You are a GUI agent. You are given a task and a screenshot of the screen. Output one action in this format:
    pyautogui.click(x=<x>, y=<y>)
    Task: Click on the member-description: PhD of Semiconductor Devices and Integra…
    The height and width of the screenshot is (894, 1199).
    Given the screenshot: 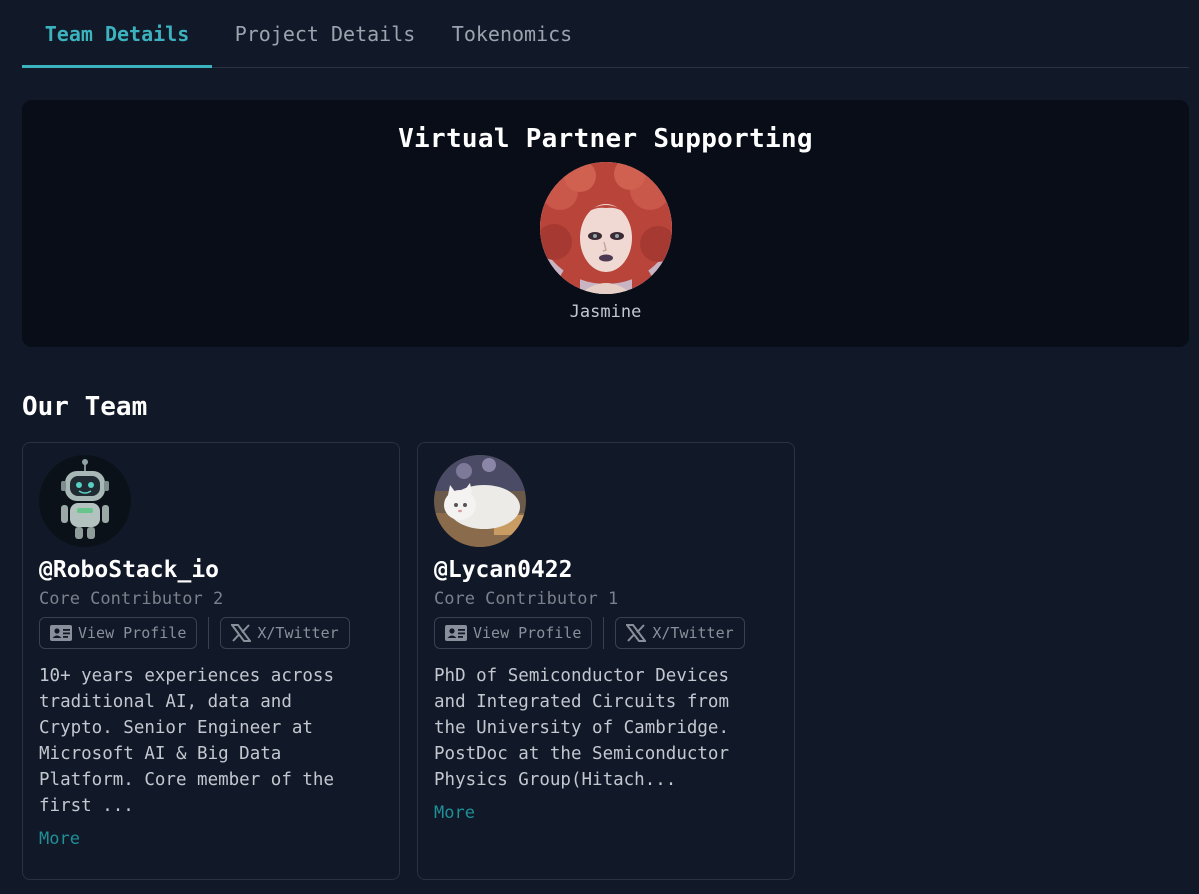 What is the action you would take?
    pyautogui.click(x=582, y=728)
    